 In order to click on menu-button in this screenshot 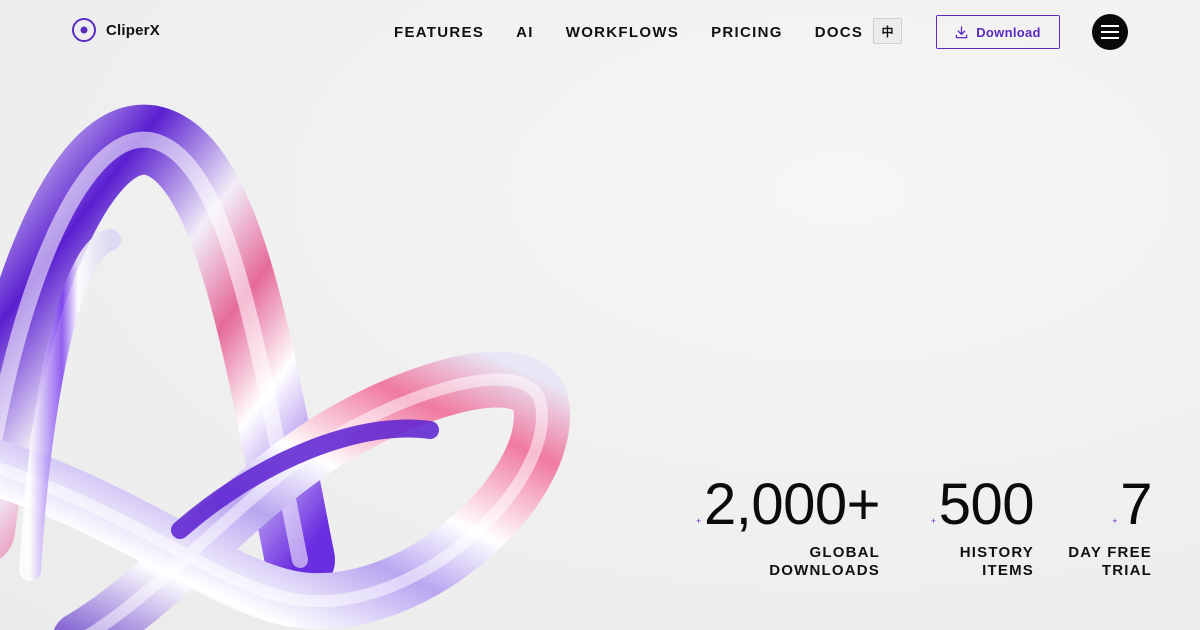, I will do `click(1110, 32)`.